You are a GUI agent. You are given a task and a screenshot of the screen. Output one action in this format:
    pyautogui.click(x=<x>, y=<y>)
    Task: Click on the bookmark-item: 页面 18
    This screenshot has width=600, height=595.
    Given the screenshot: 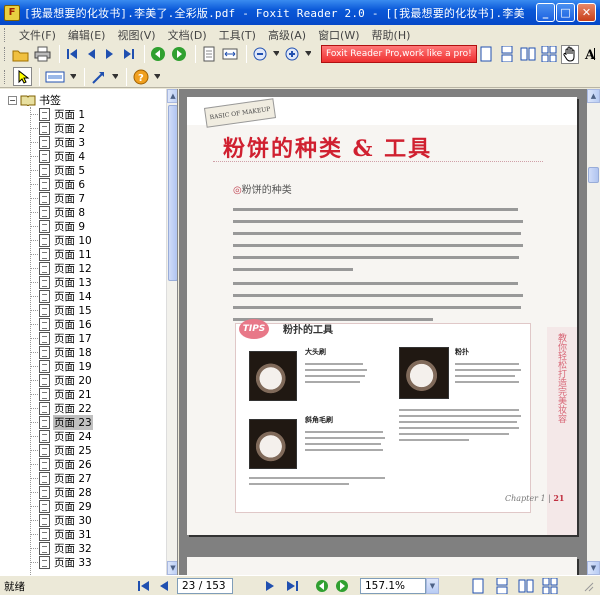 What is the action you would take?
    pyautogui.click(x=61, y=352)
    